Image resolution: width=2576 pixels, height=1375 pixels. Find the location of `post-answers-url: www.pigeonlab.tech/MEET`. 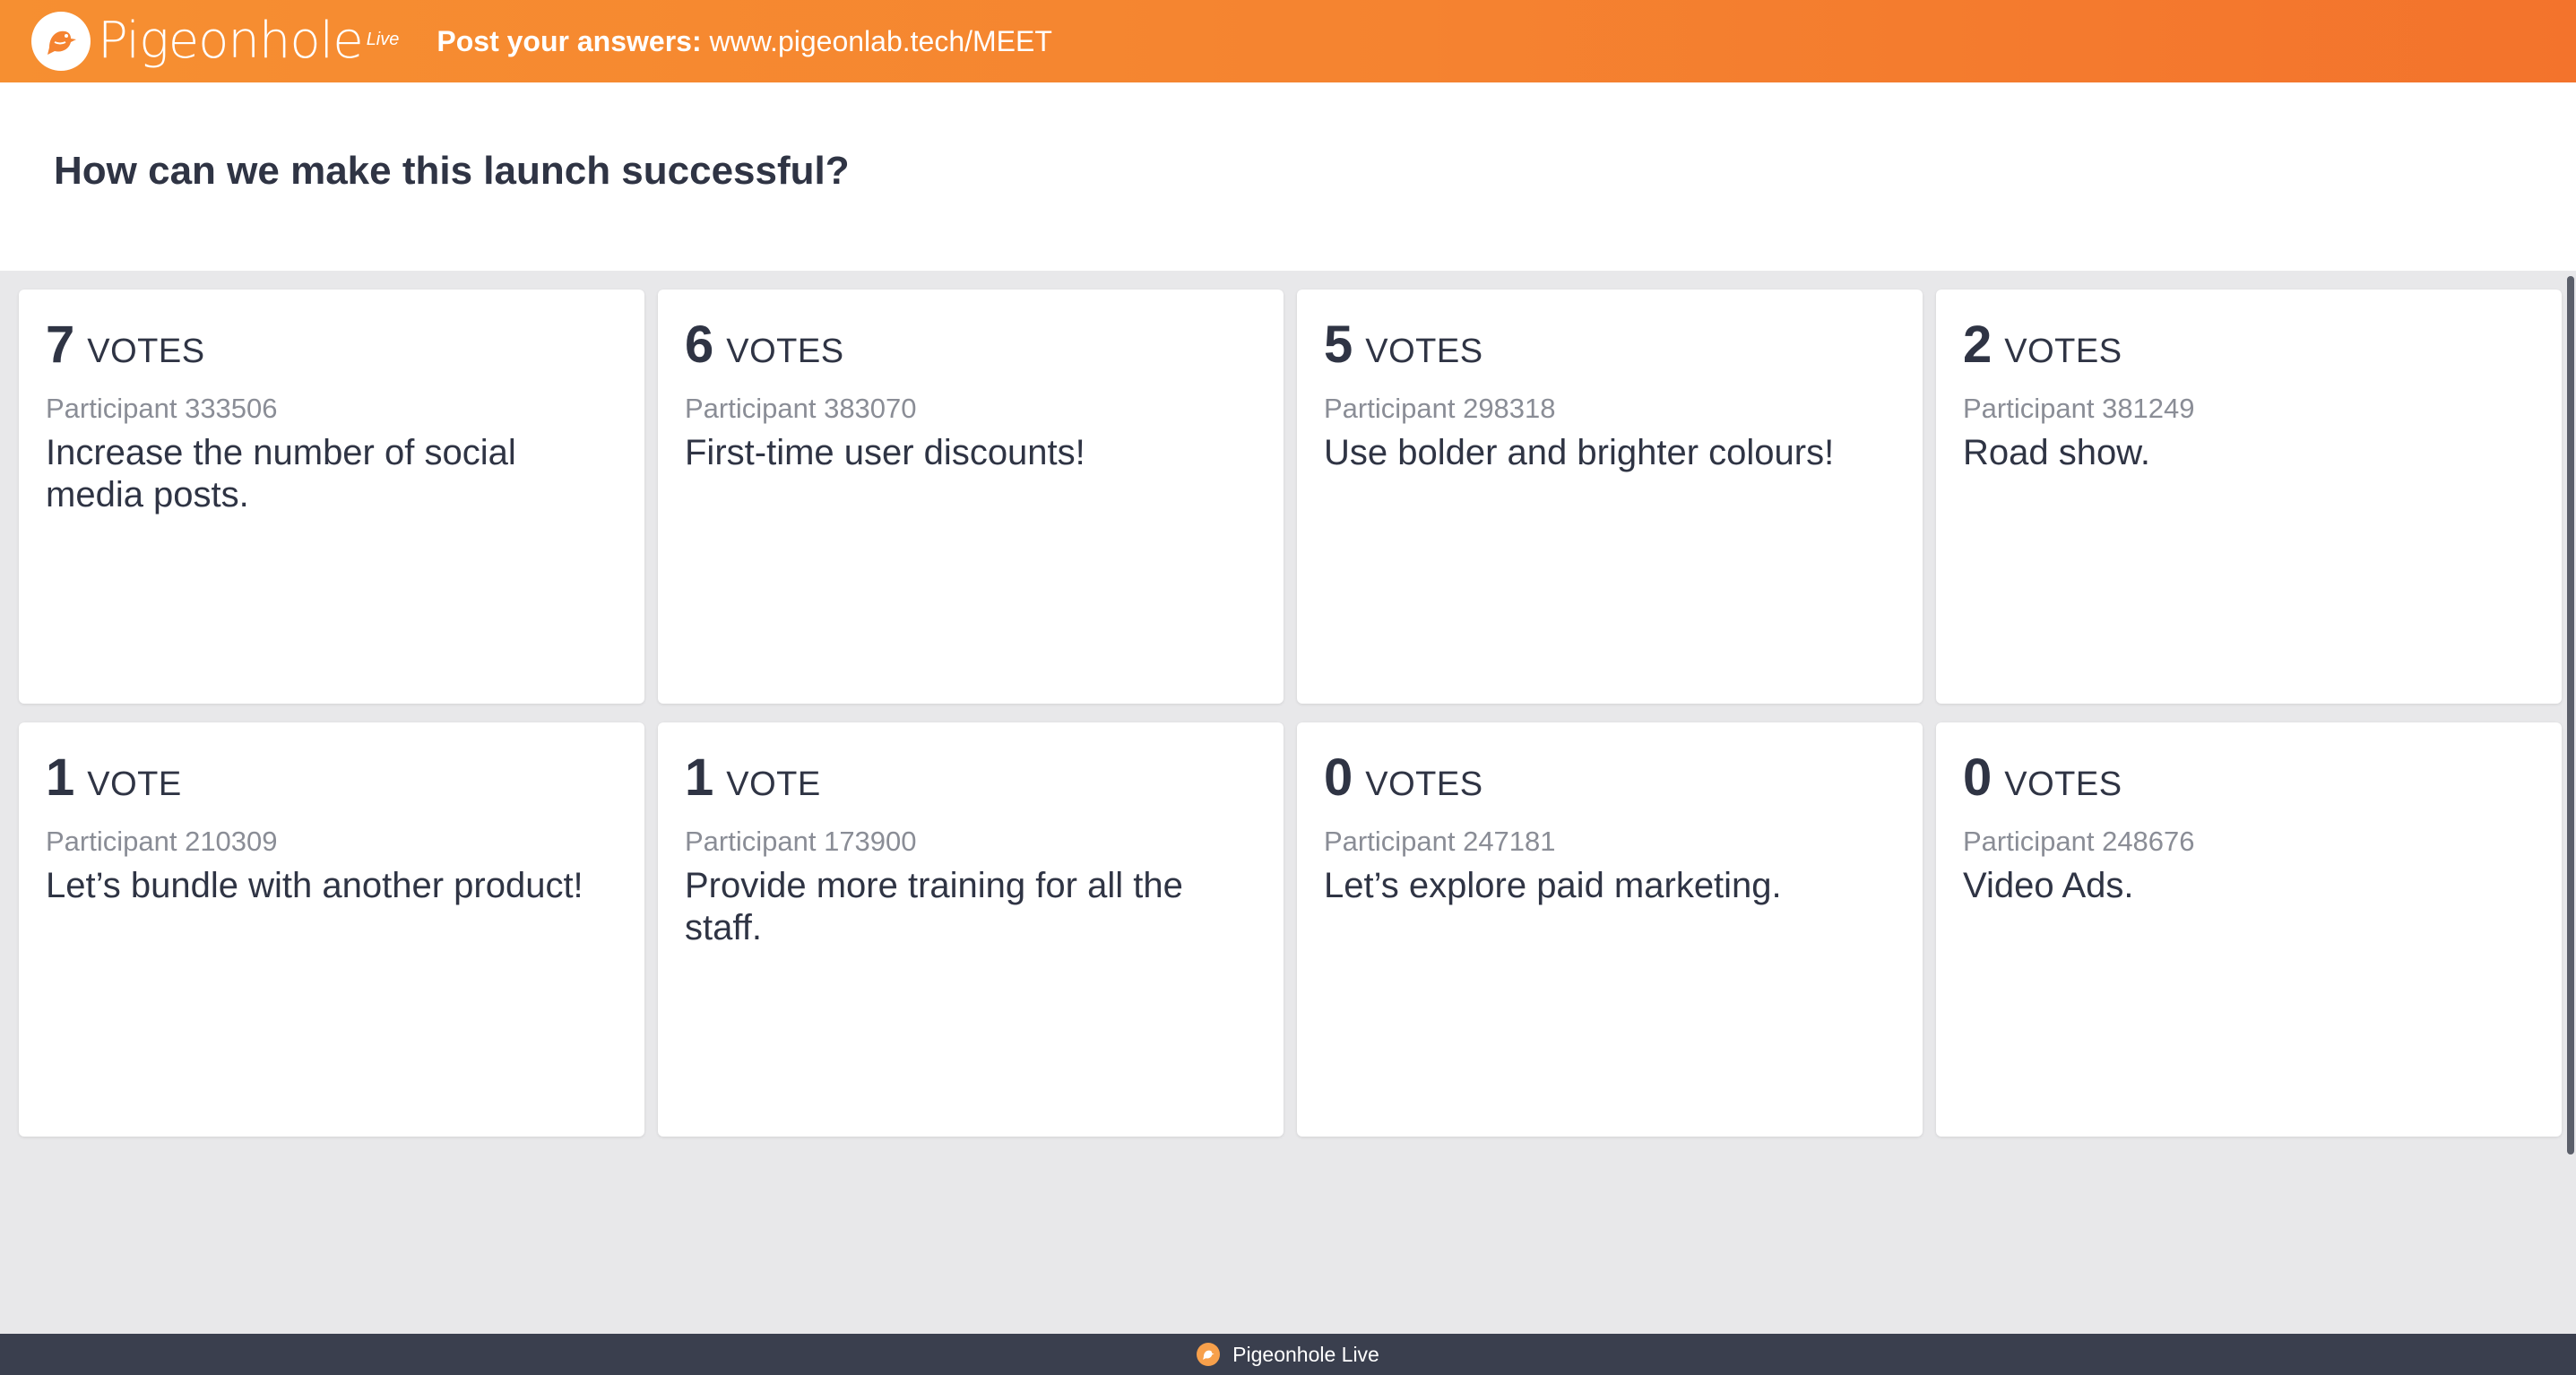

post-answers-url: www.pigeonlab.tech/MEET is located at coordinates (880, 41).